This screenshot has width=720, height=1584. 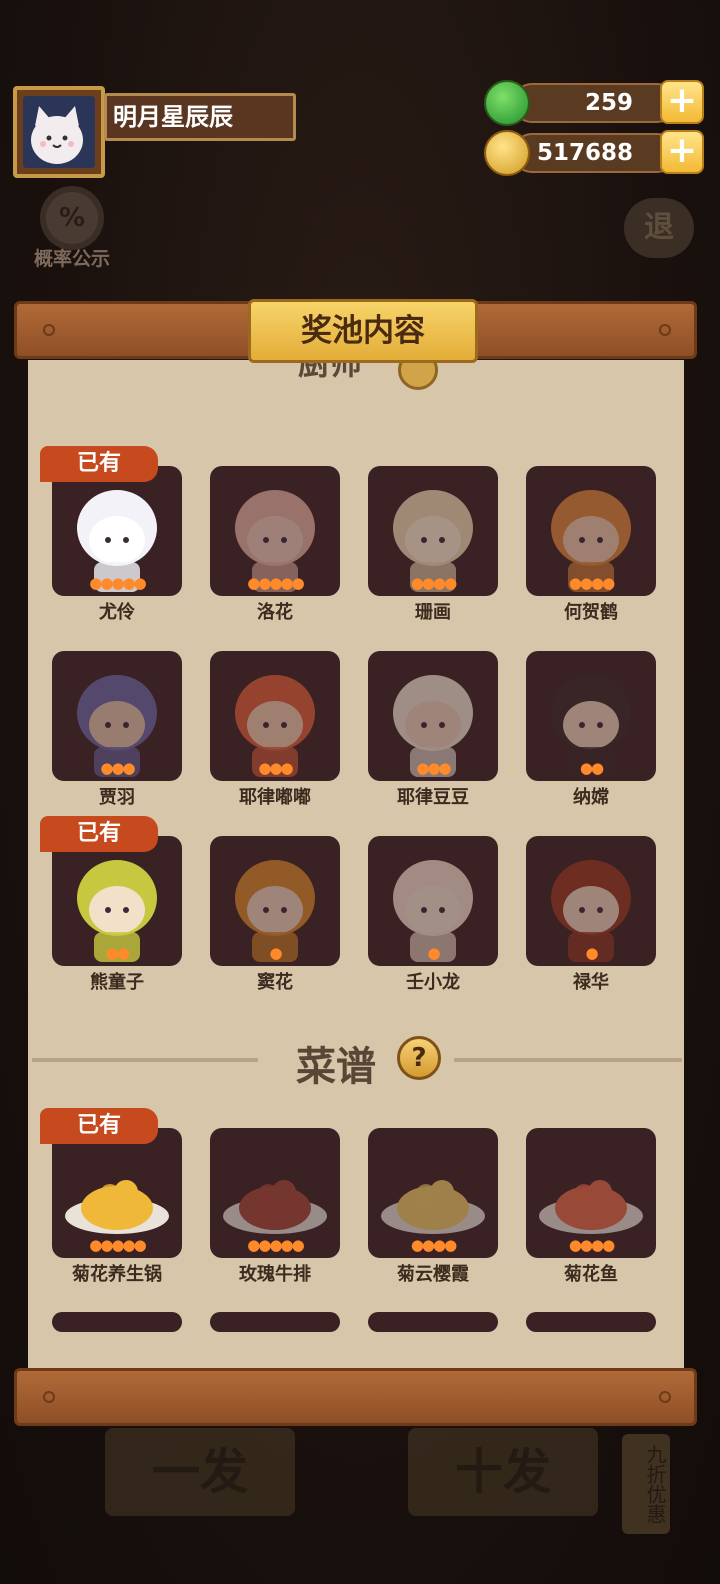 I want to click on chef-name: 珊画, so click(x=433, y=612).